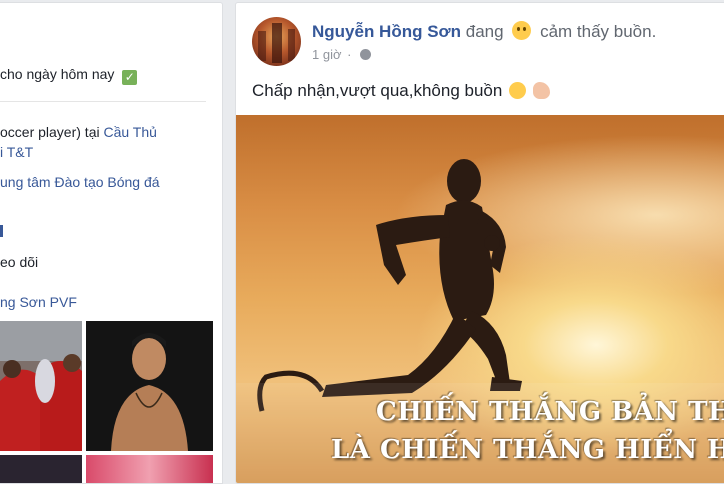 This screenshot has width=724, height=484. Describe the element at coordinates (541, 90) in the screenshot. I see `flexed-biceps-icon` at that location.